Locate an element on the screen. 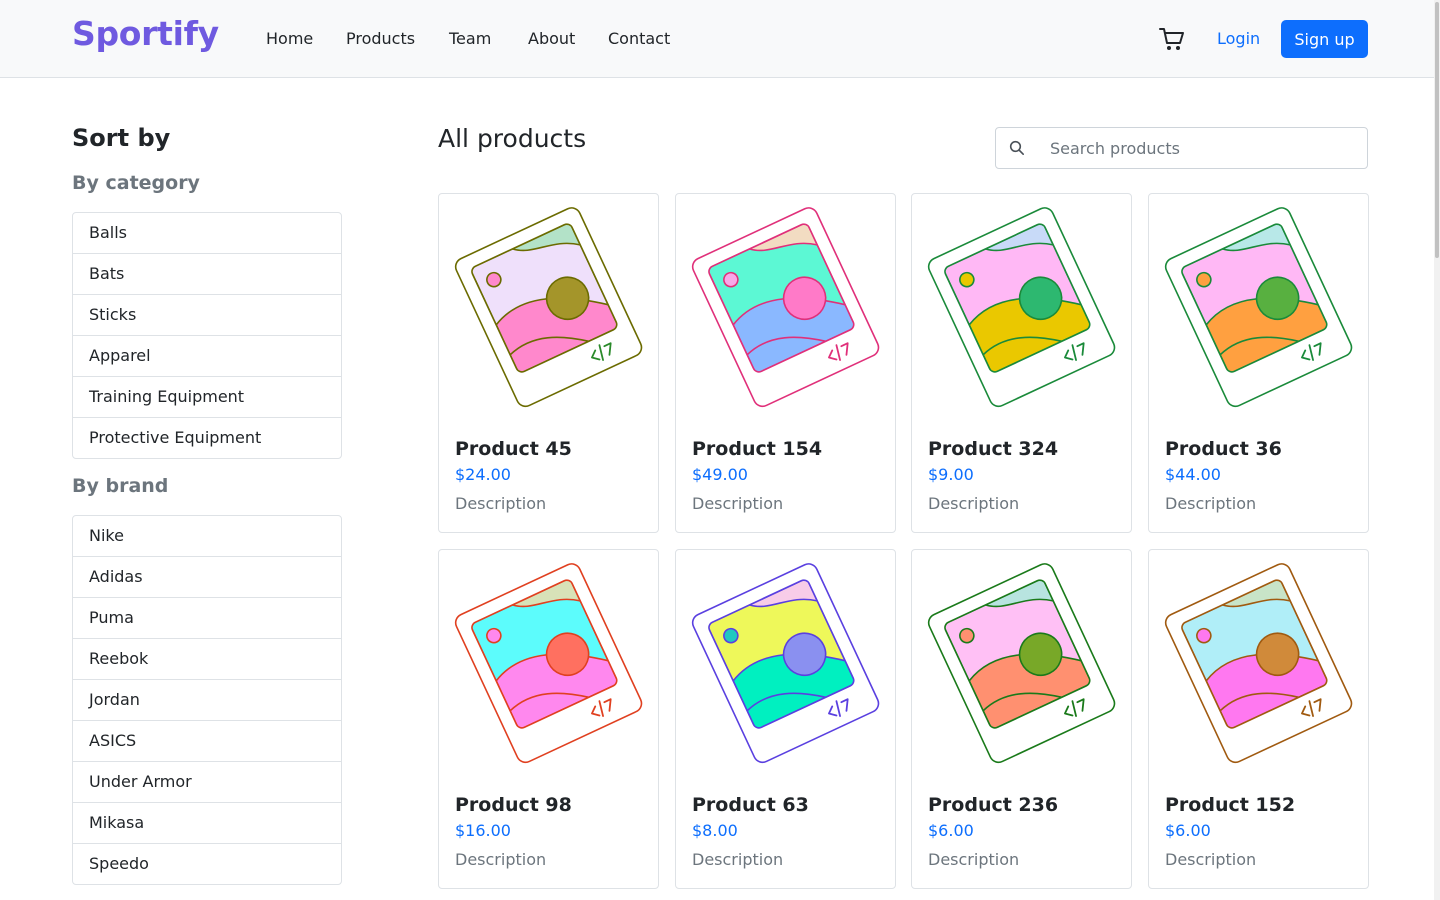 The width and height of the screenshot is (1440, 900). product-card: Product 324 $9.00 Description is located at coordinates (1021, 363).